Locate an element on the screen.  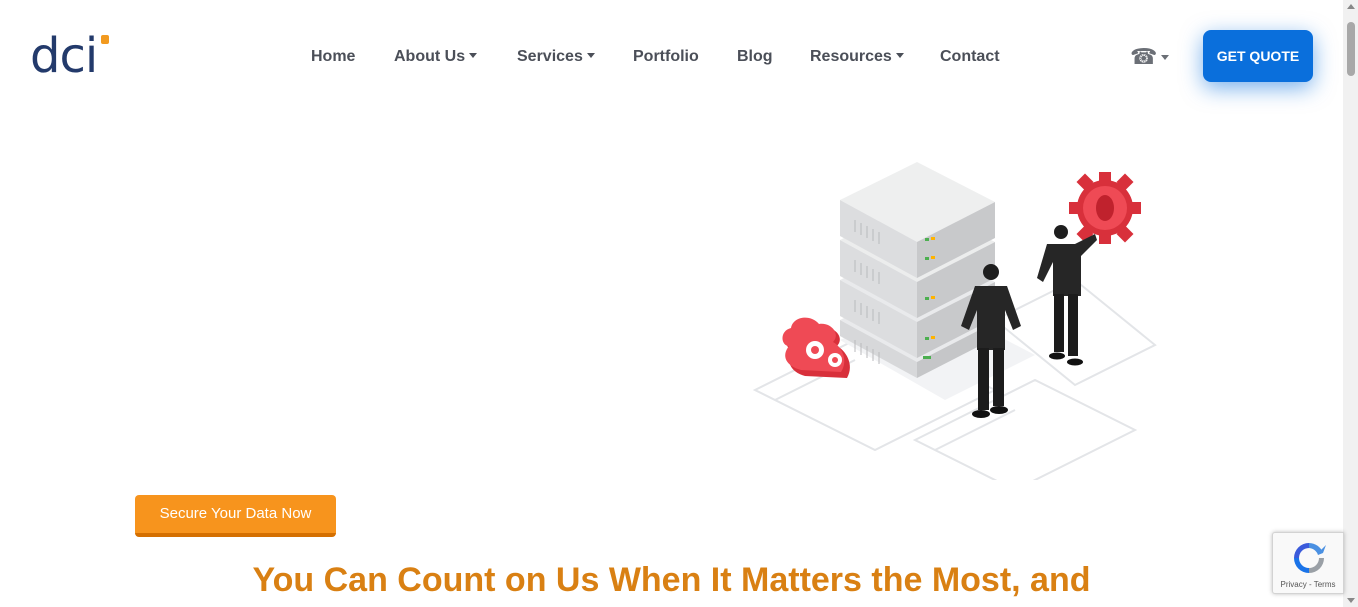
nav-services: Services is located at coordinates (556, 57).